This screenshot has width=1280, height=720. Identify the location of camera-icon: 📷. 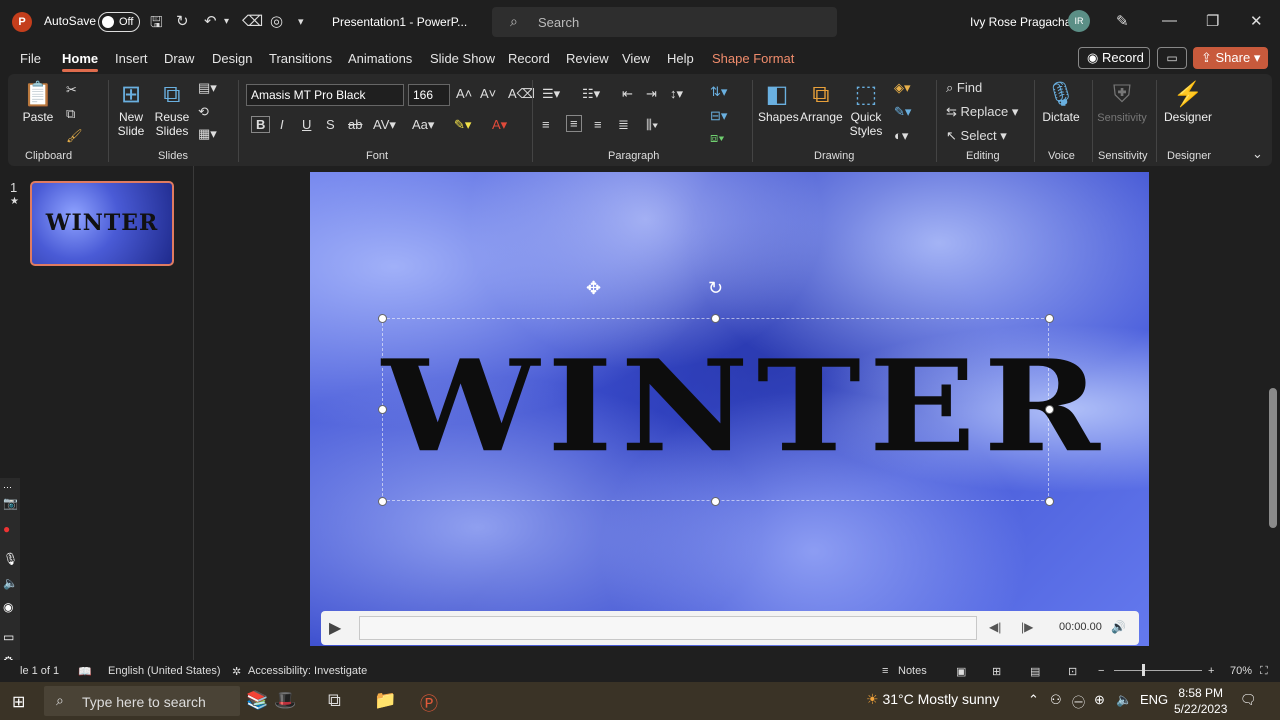
(10, 503).